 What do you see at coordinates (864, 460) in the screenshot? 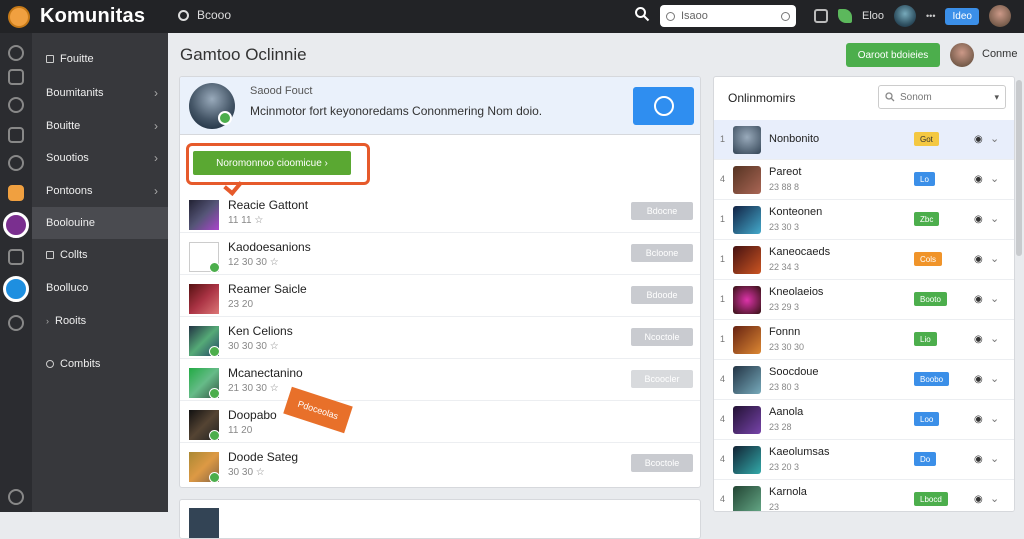
I see `member-row: 4 Kaeolumsas 23 20 3 Do ◉ ⌄` at bounding box center [864, 460].